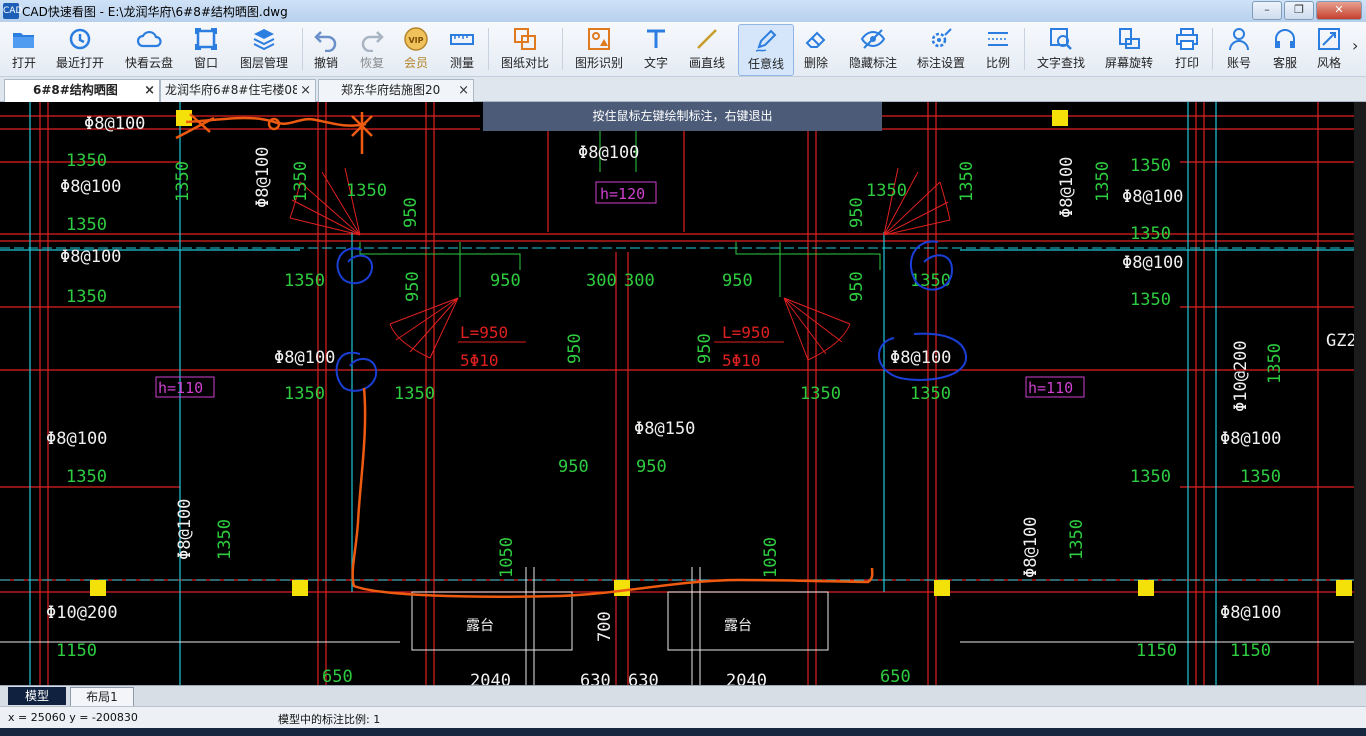 Image resolution: width=1366 pixels, height=736 pixels. Describe the element at coordinates (148, 63) in the screenshot. I see `toolbar-label: 快看云盘` at that location.